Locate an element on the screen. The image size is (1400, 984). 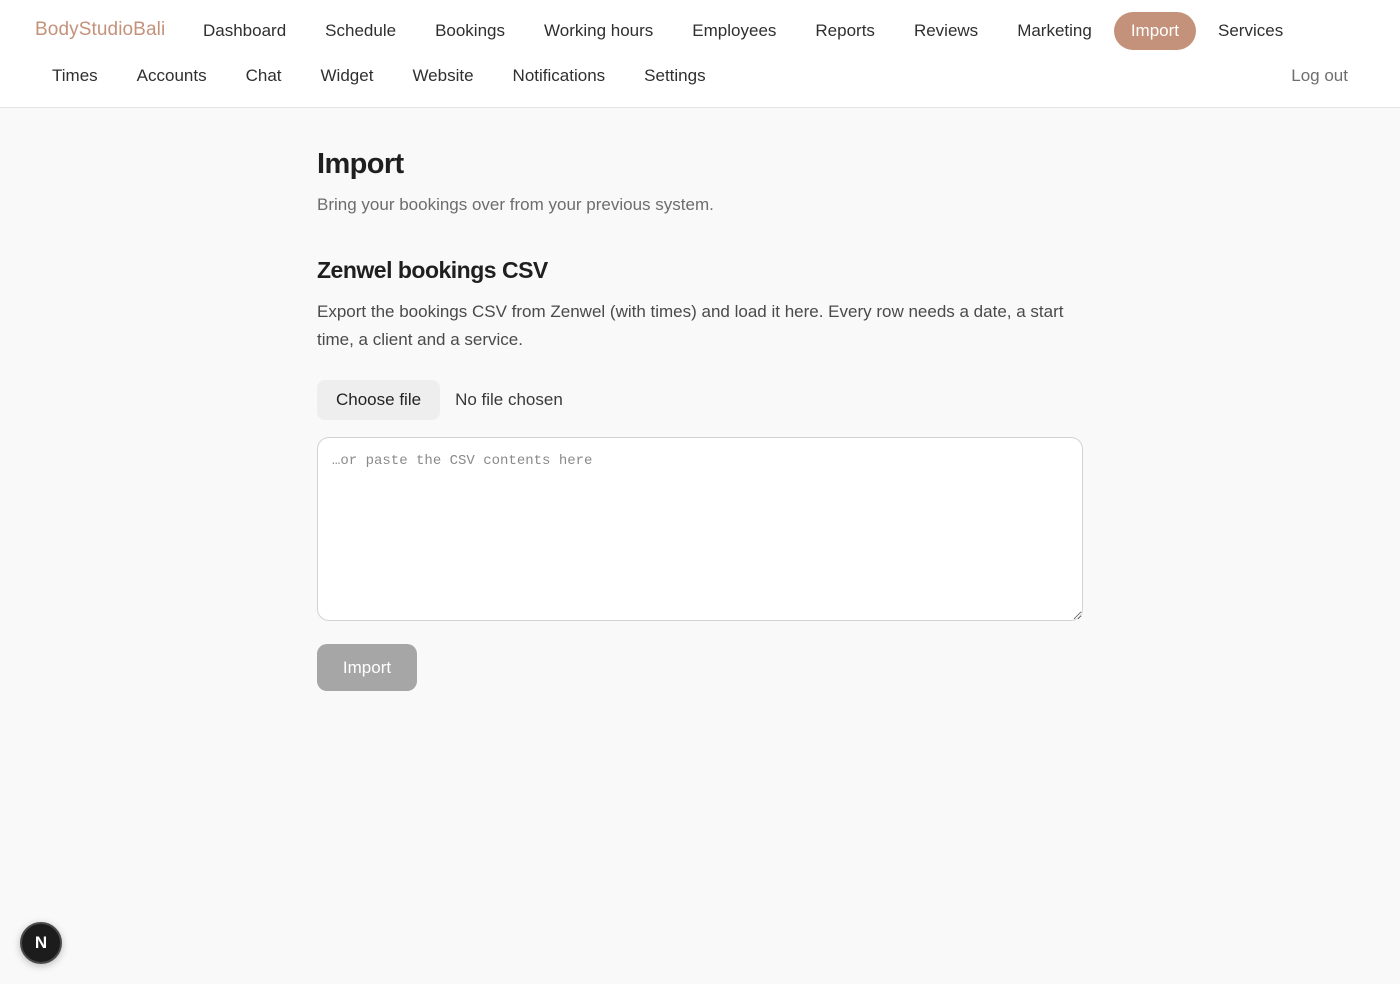
nav-item-import: Import is located at coordinates (1155, 31).